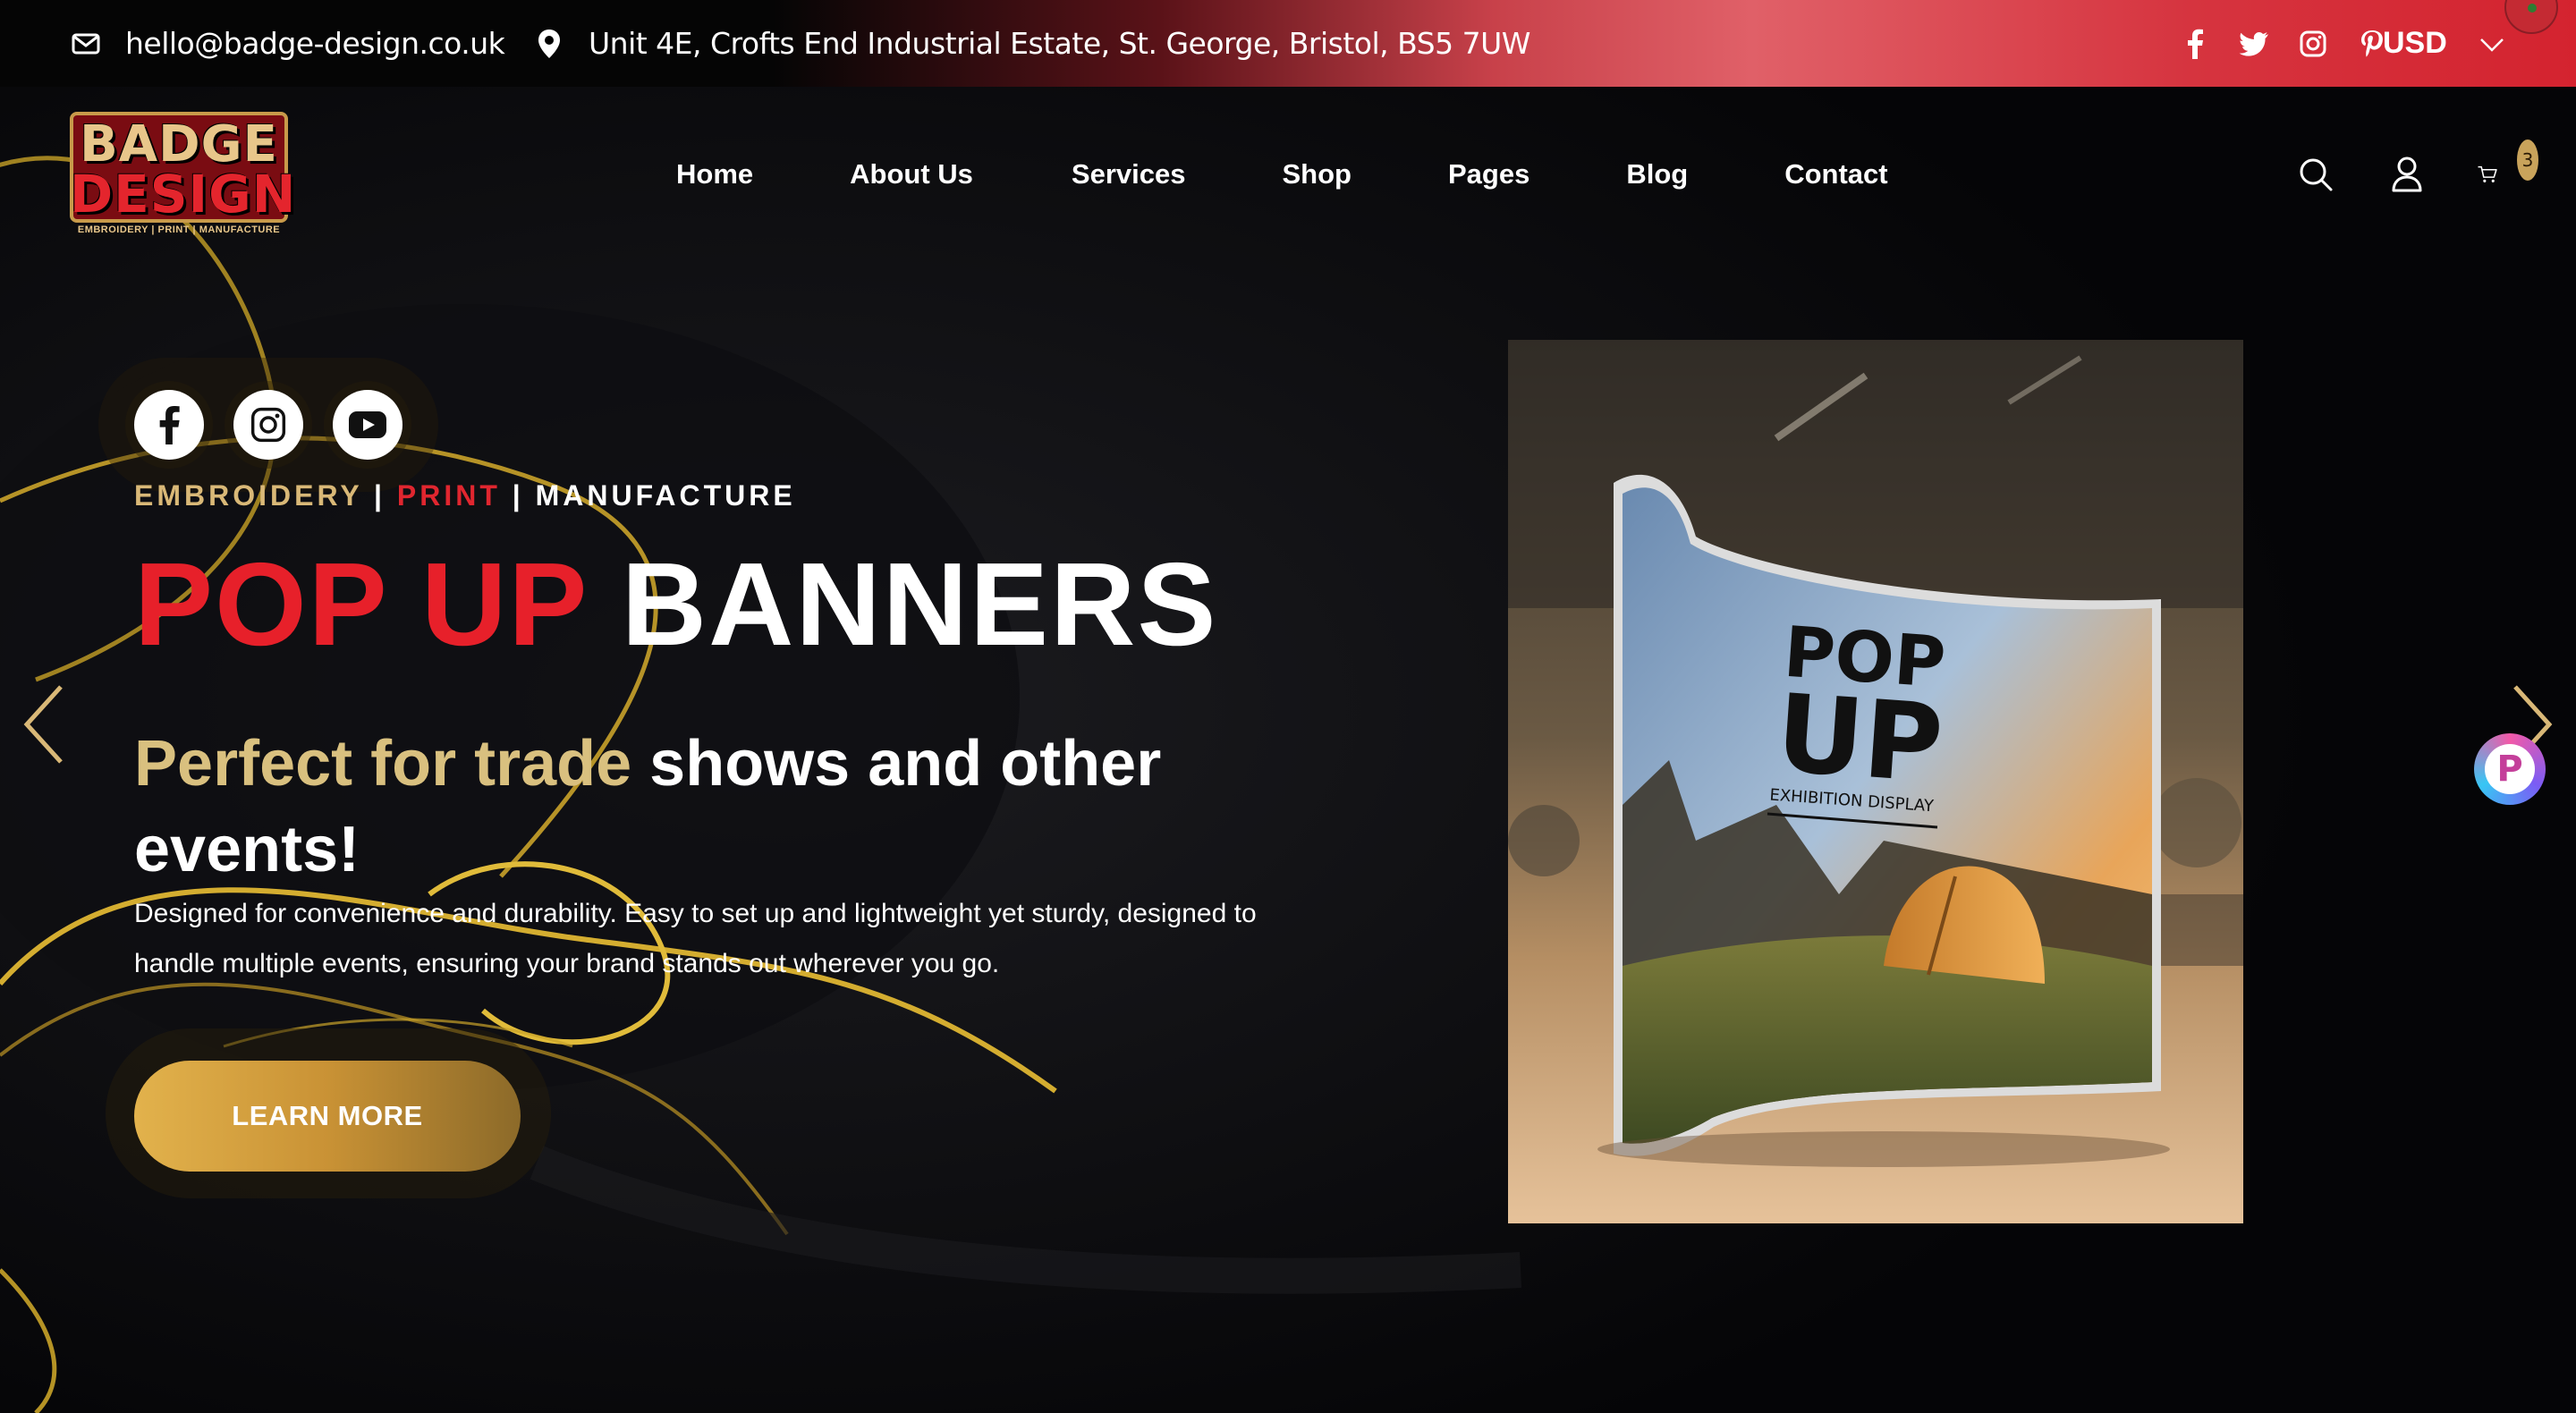 This screenshot has width=2576, height=1413. I want to click on eyebrow-manufacture: MANUFACTURE, so click(665, 495).